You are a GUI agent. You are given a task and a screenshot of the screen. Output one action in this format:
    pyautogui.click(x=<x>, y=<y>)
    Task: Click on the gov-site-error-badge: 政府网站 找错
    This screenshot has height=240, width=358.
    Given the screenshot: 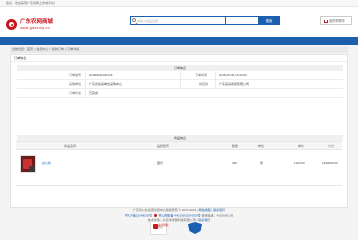 What is the action you would take?
    pyautogui.click(x=159, y=228)
    